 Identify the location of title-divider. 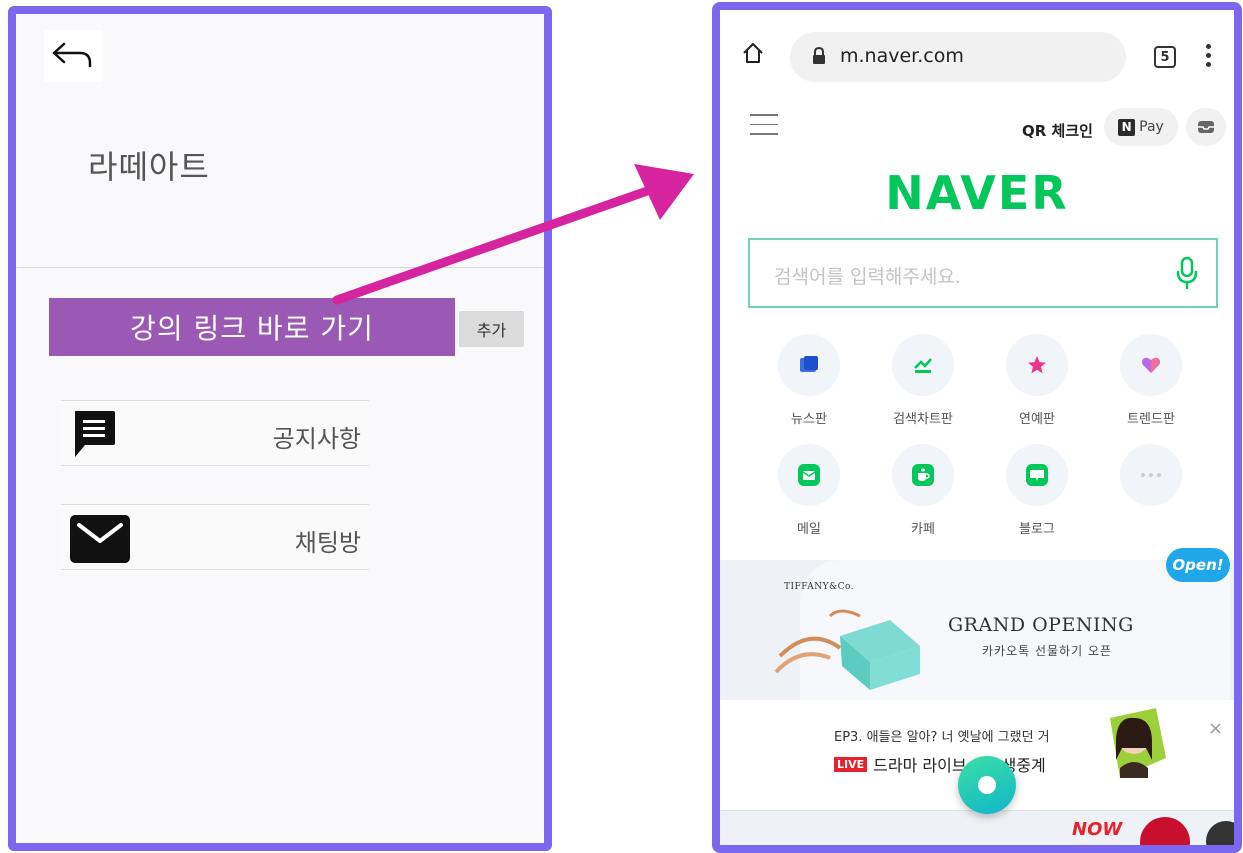
(280, 267).